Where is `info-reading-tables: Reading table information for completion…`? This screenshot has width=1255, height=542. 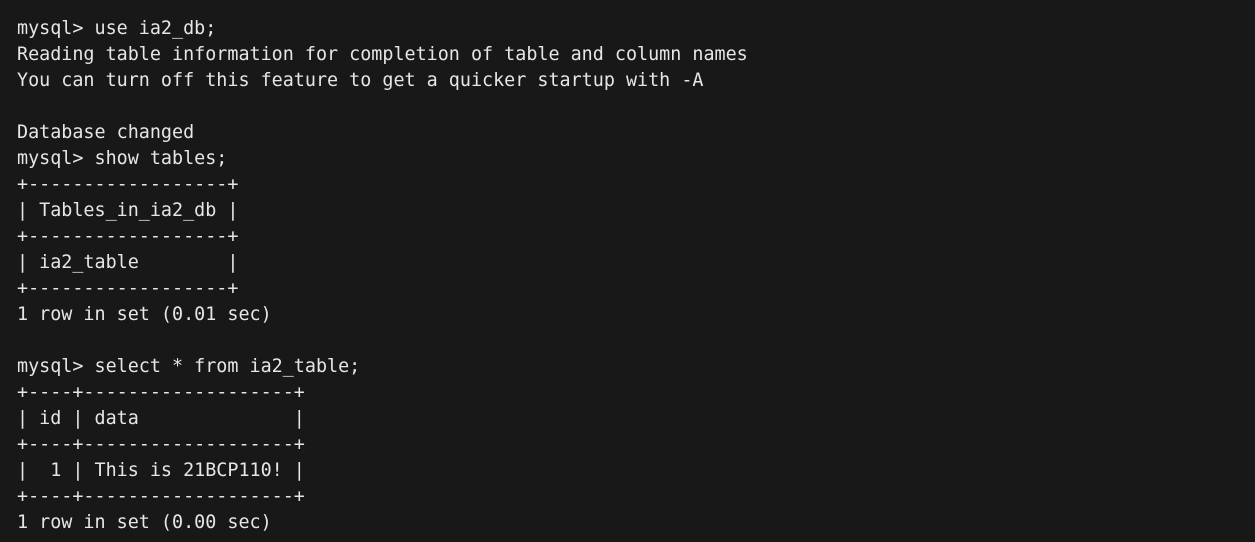
info-reading-tables: Reading table information for completion… is located at coordinates (382, 54).